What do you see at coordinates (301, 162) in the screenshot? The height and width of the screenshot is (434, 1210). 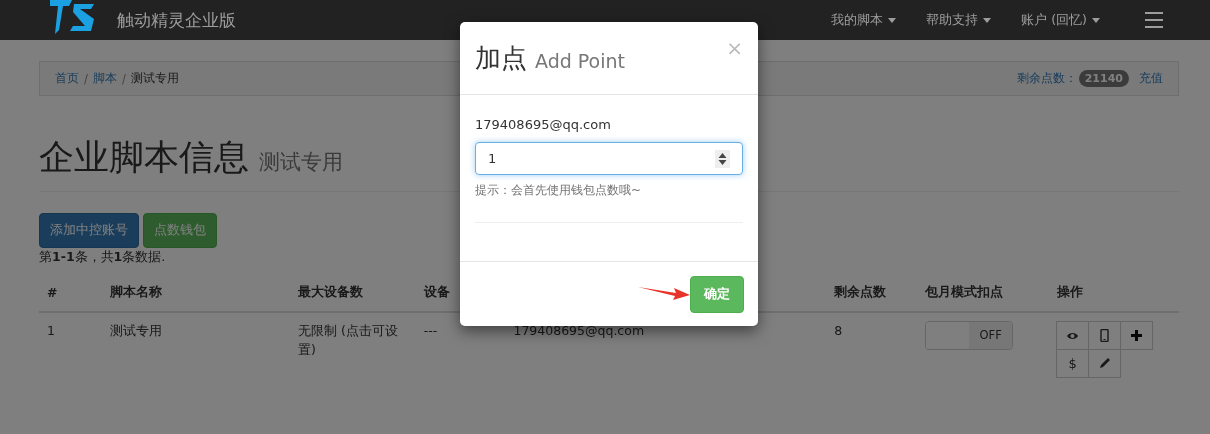 I see `page-subtitle: 测试专用` at bounding box center [301, 162].